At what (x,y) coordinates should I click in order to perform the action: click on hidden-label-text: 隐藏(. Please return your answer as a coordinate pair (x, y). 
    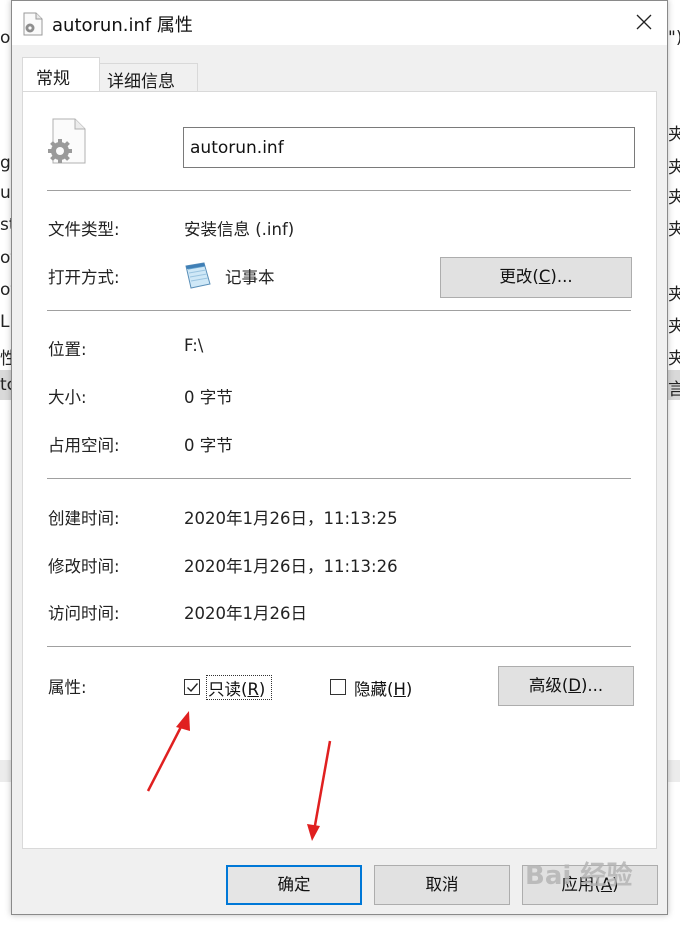
    Looking at the image, I should click on (374, 689).